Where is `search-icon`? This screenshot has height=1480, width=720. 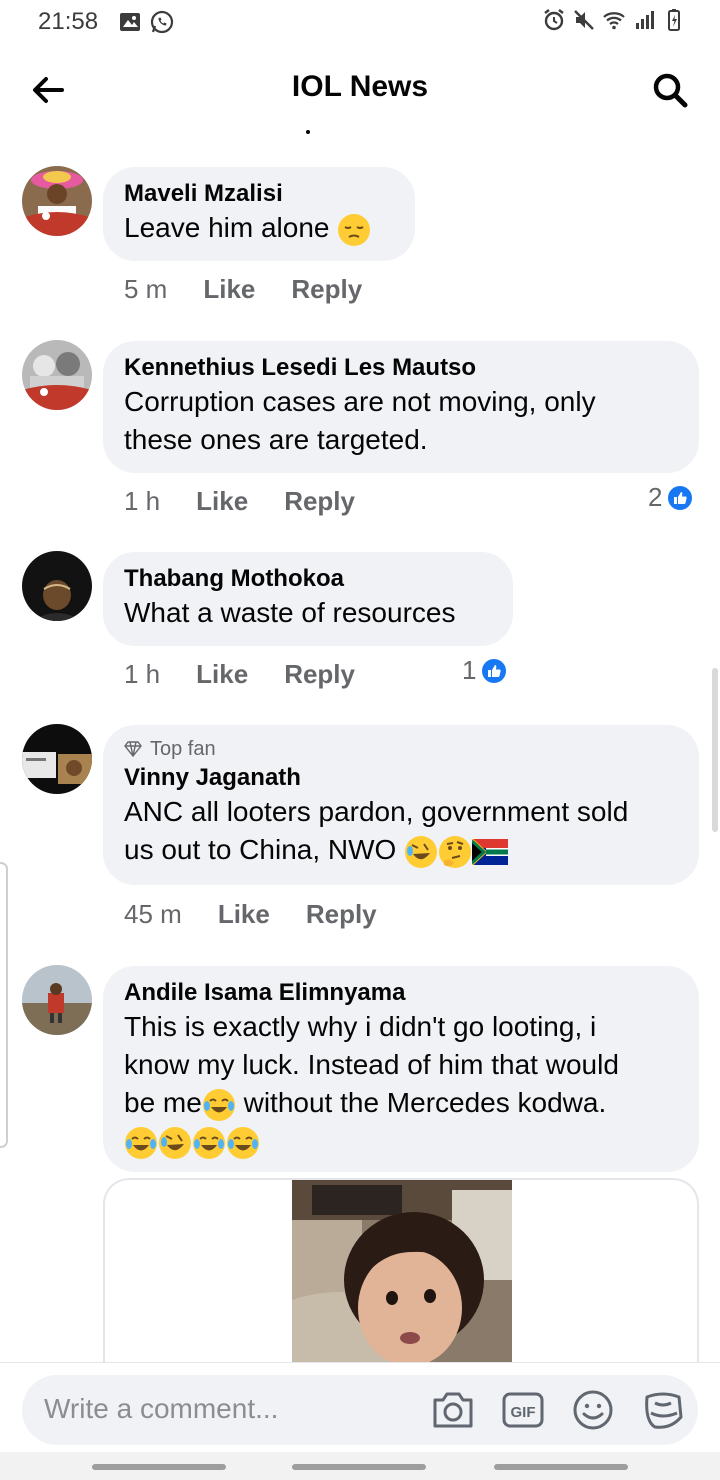 search-icon is located at coordinates (670, 90).